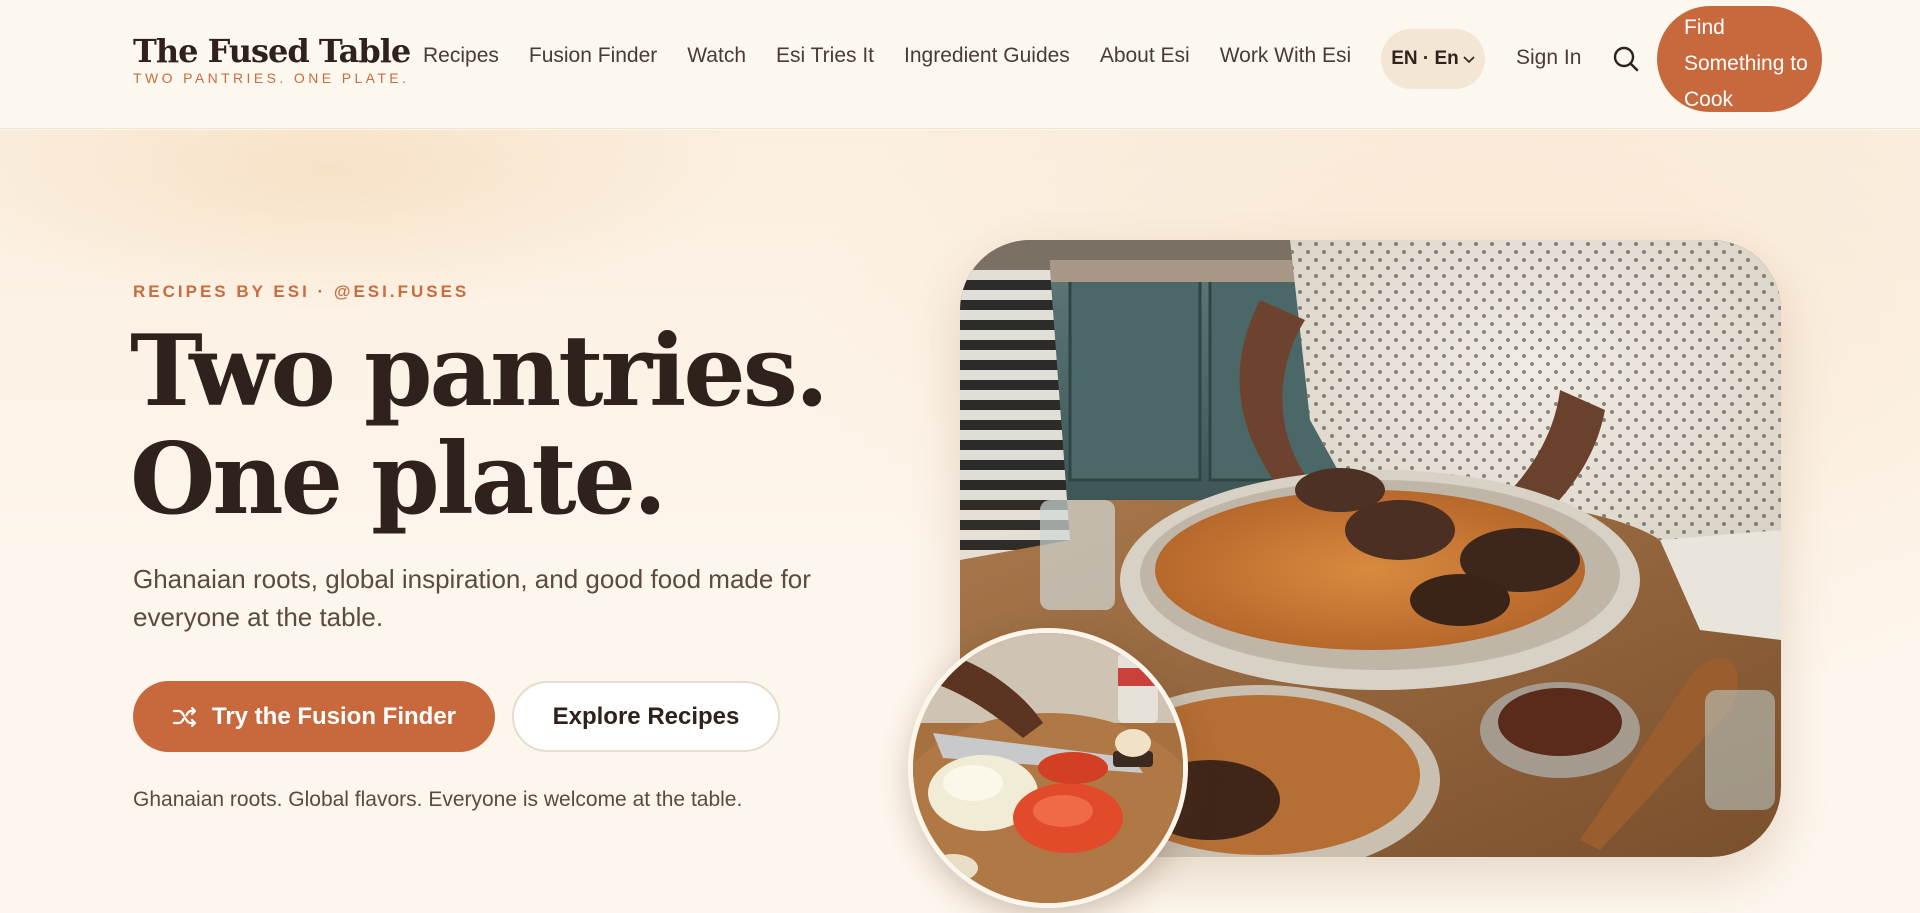 Image resolution: width=1920 pixels, height=913 pixels. What do you see at coordinates (1048, 768) in the screenshot?
I see `inset-photo-chopping` at bounding box center [1048, 768].